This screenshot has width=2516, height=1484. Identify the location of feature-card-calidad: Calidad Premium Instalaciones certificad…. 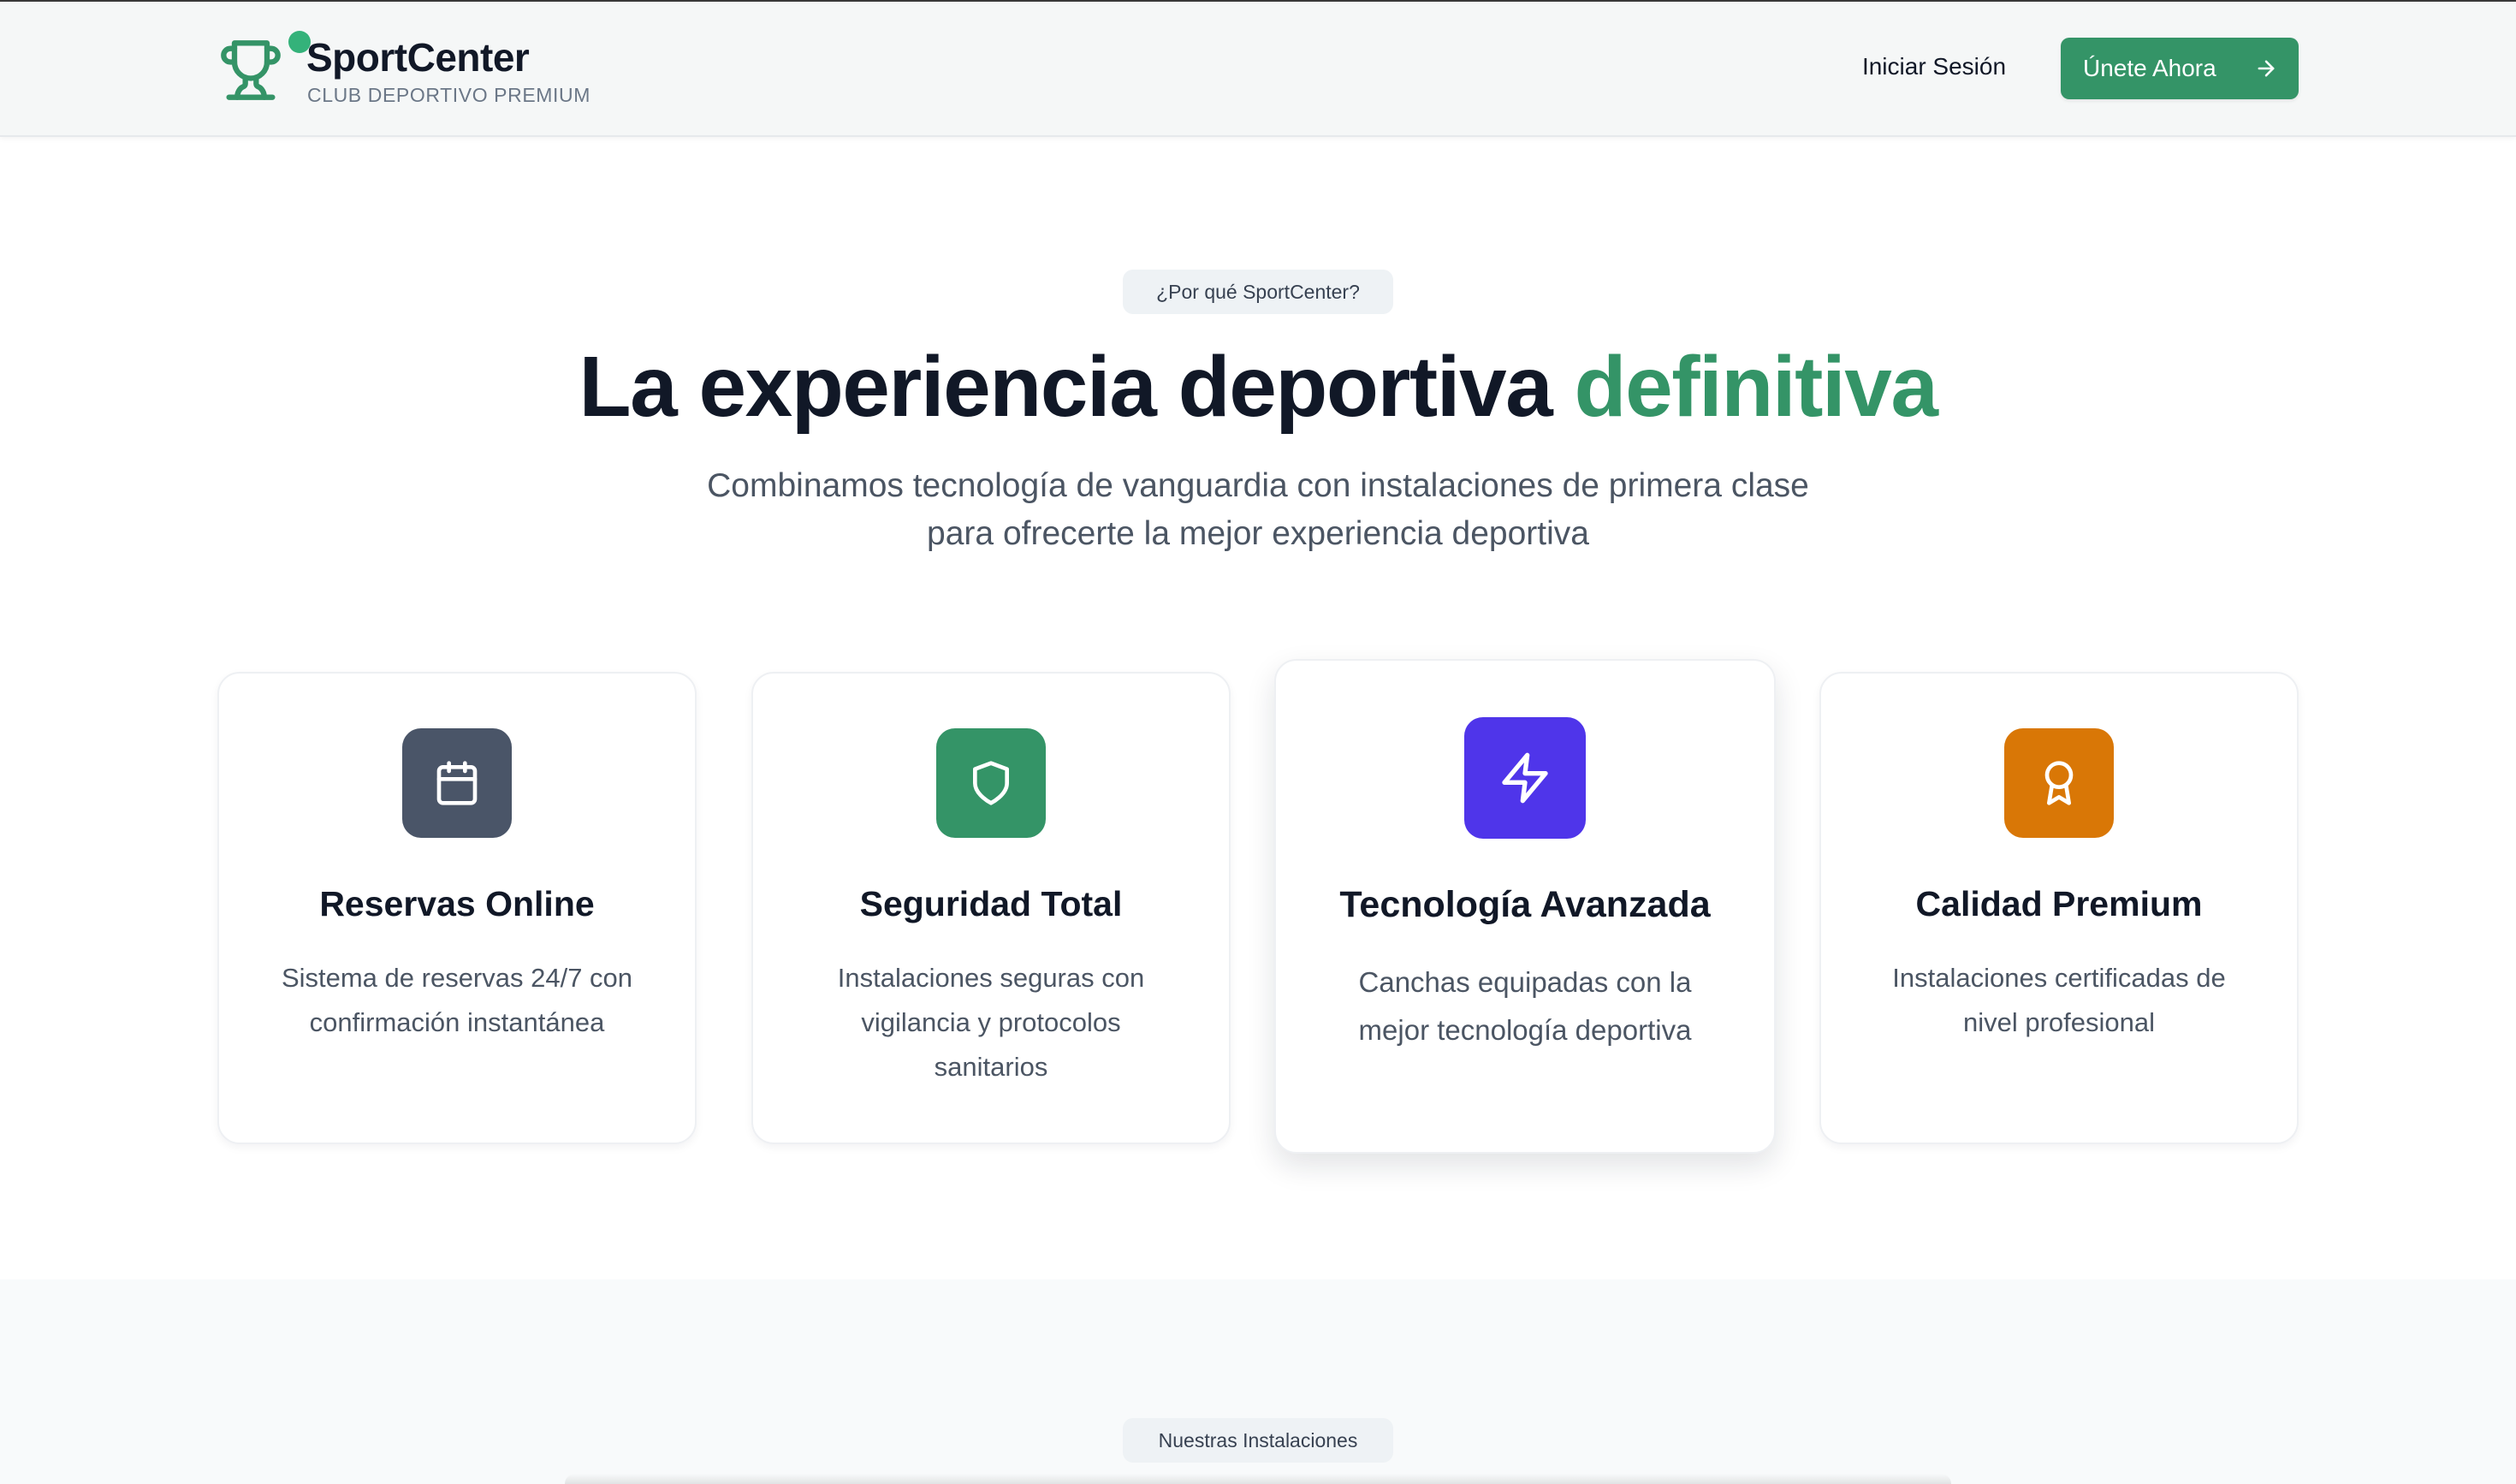
(2059, 908).